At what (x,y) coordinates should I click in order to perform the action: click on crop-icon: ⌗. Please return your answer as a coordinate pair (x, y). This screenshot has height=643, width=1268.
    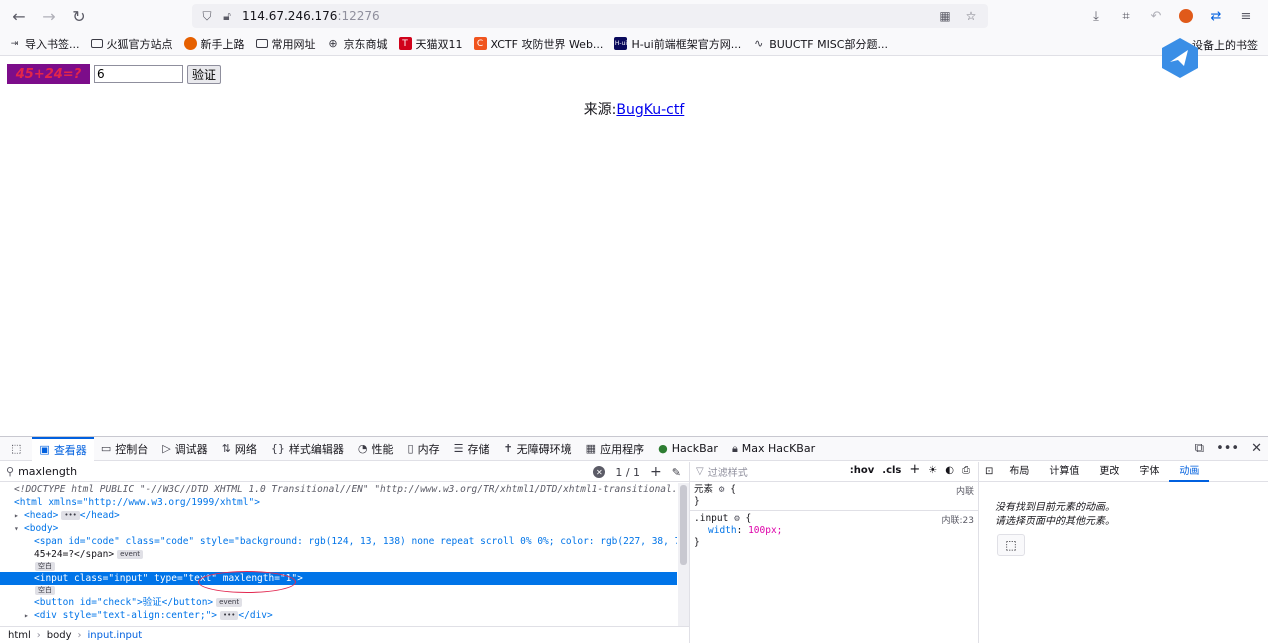
    Looking at the image, I should click on (1126, 16).